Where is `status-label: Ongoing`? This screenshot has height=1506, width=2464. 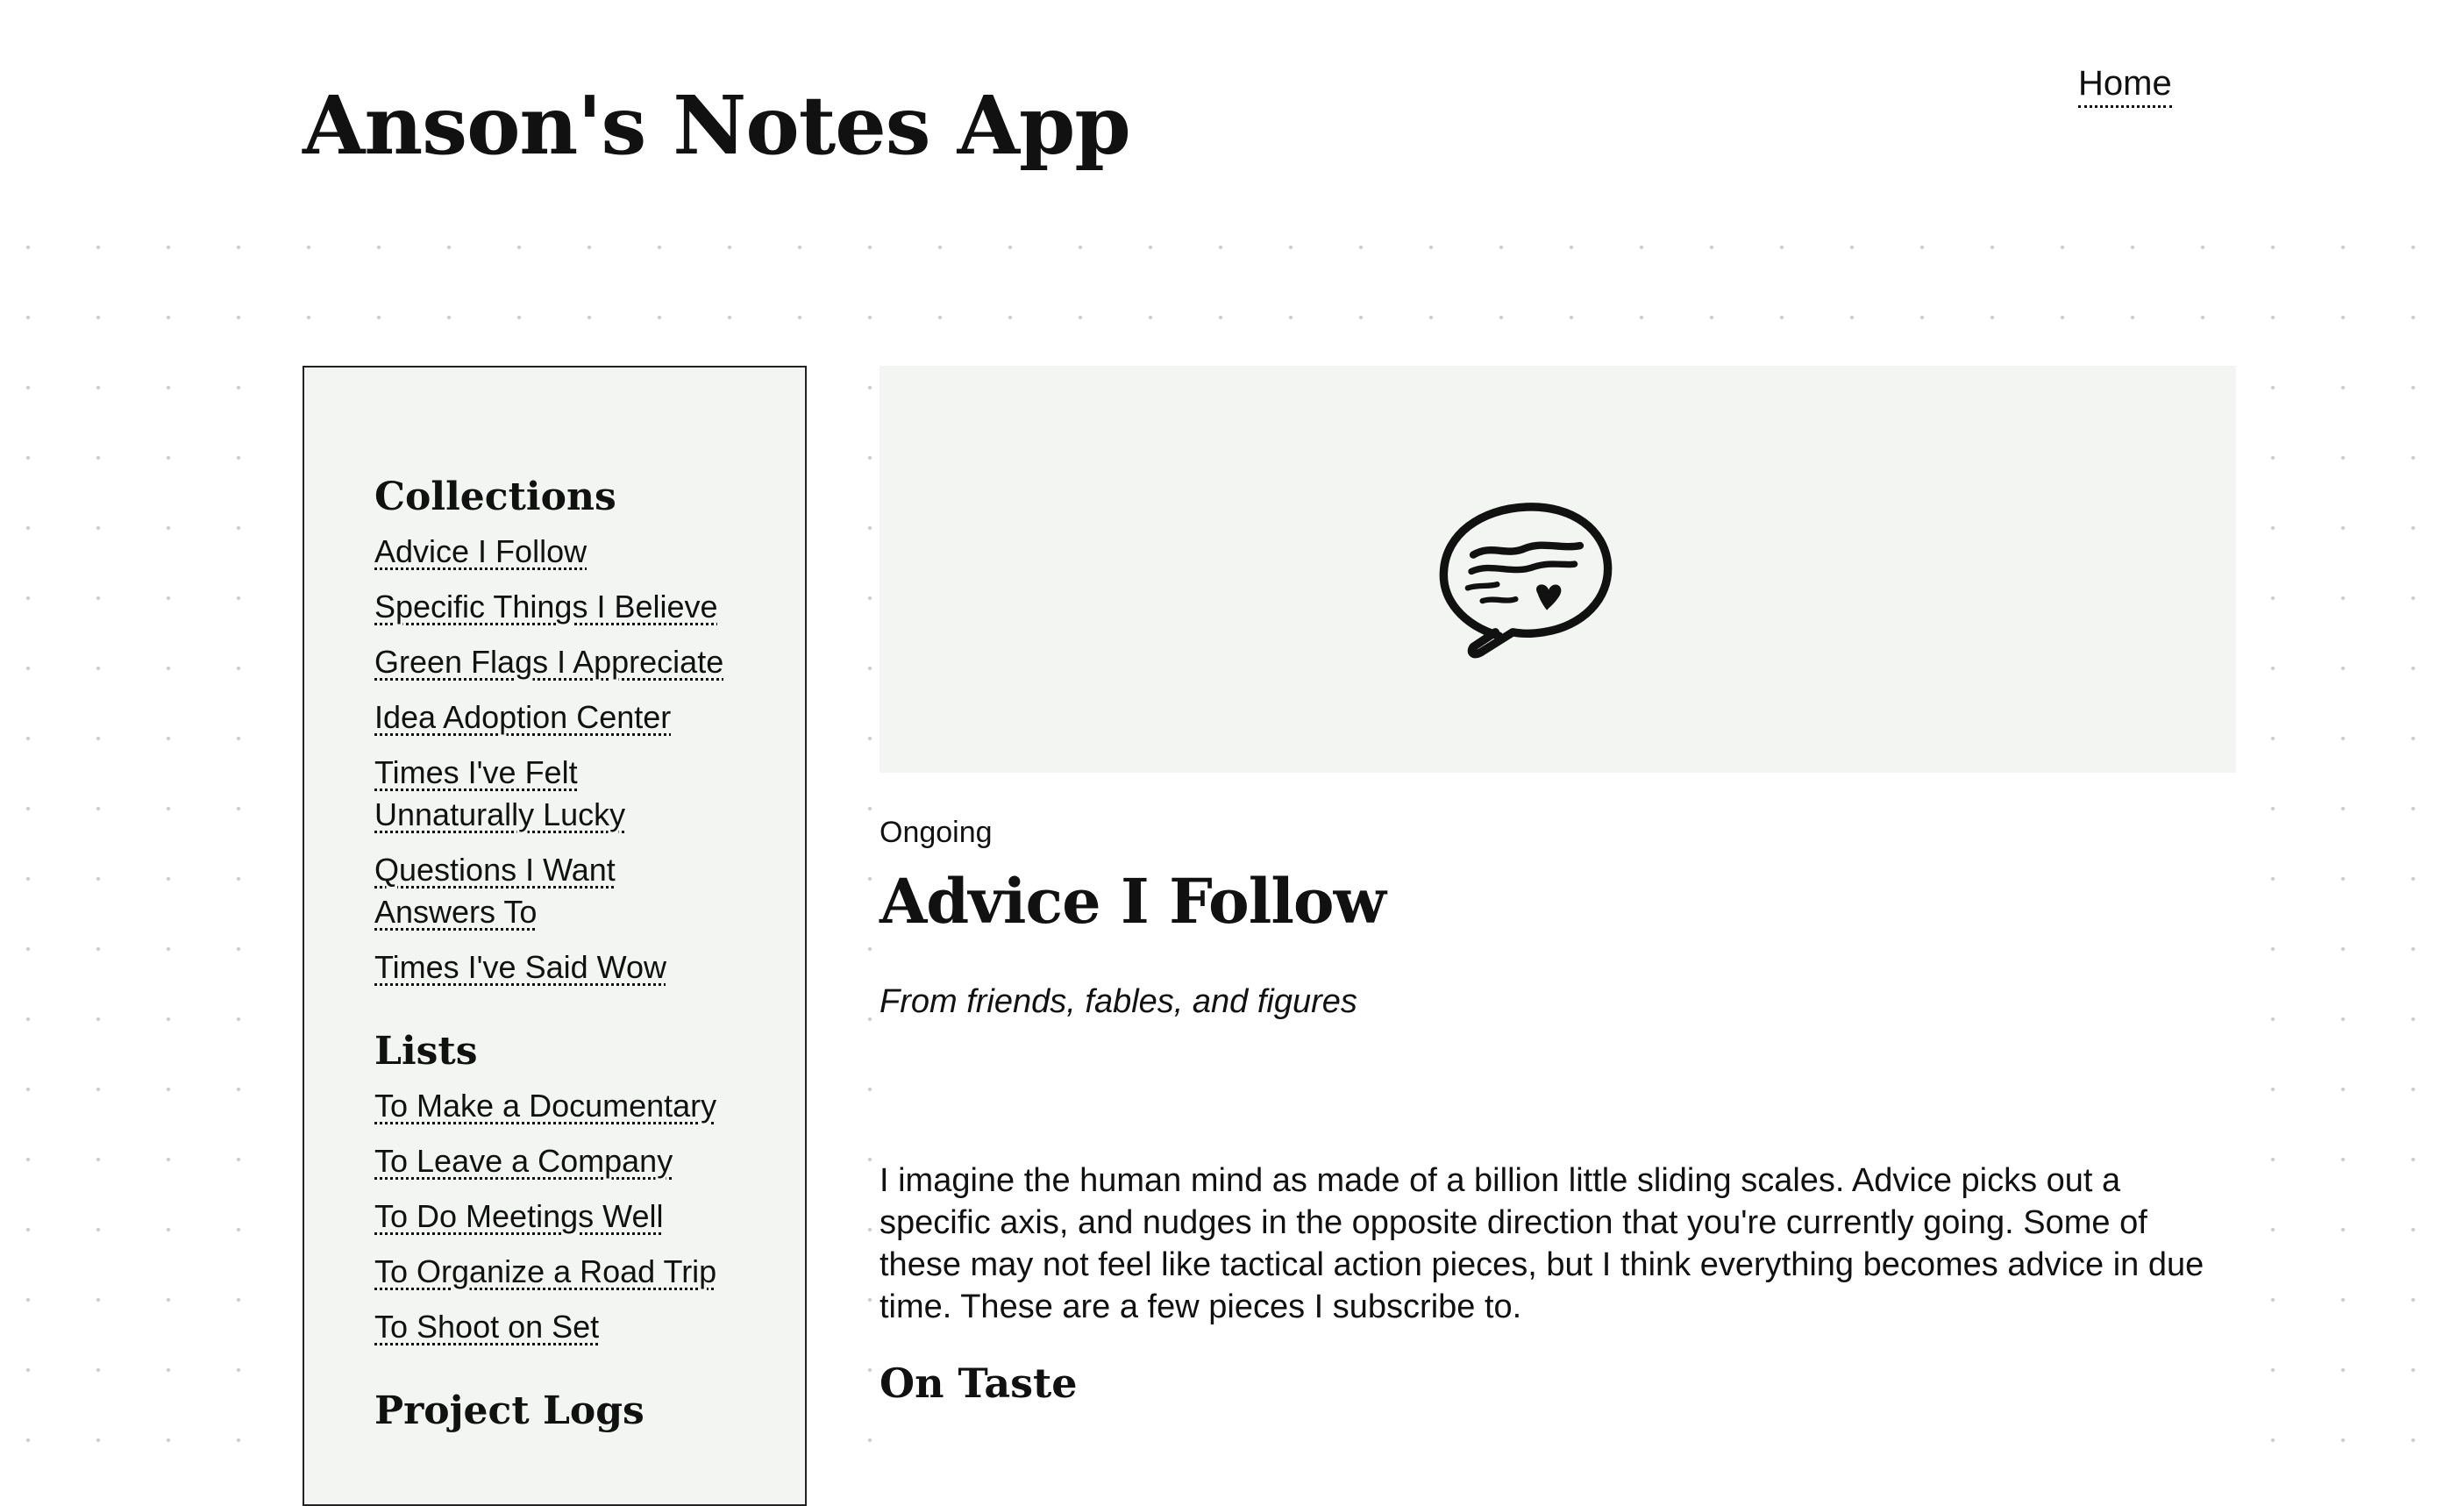
status-label: Ongoing is located at coordinates (936, 832).